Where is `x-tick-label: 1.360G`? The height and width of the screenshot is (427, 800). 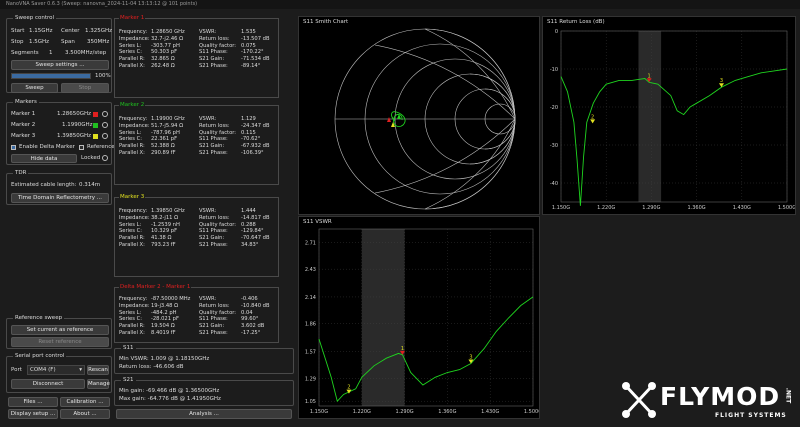
x-tick-label: 1.360G is located at coordinates (696, 208).